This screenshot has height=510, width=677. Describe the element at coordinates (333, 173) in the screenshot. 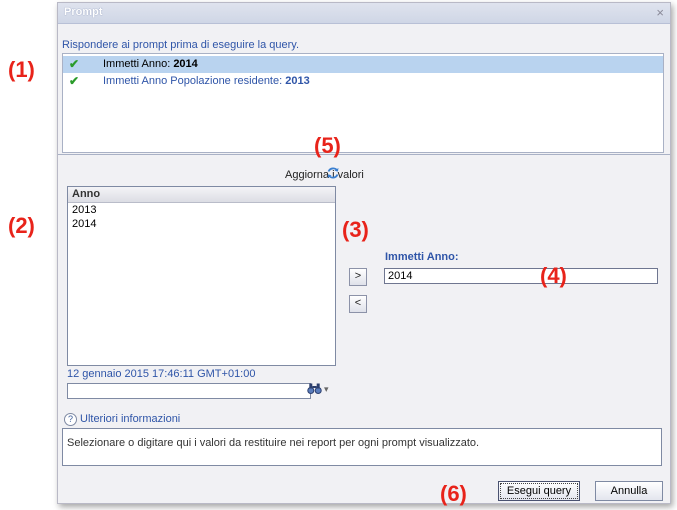

I see `refresh-icon` at that location.